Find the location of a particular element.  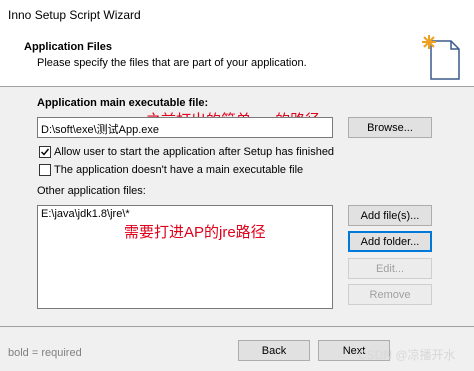

back-label: Back is located at coordinates (274, 351).